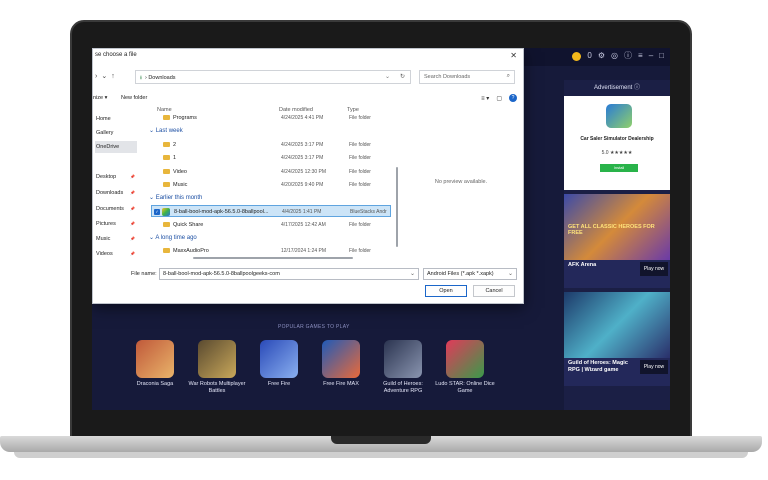  I want to click on guild-heroes-banner, so click(617, 325).